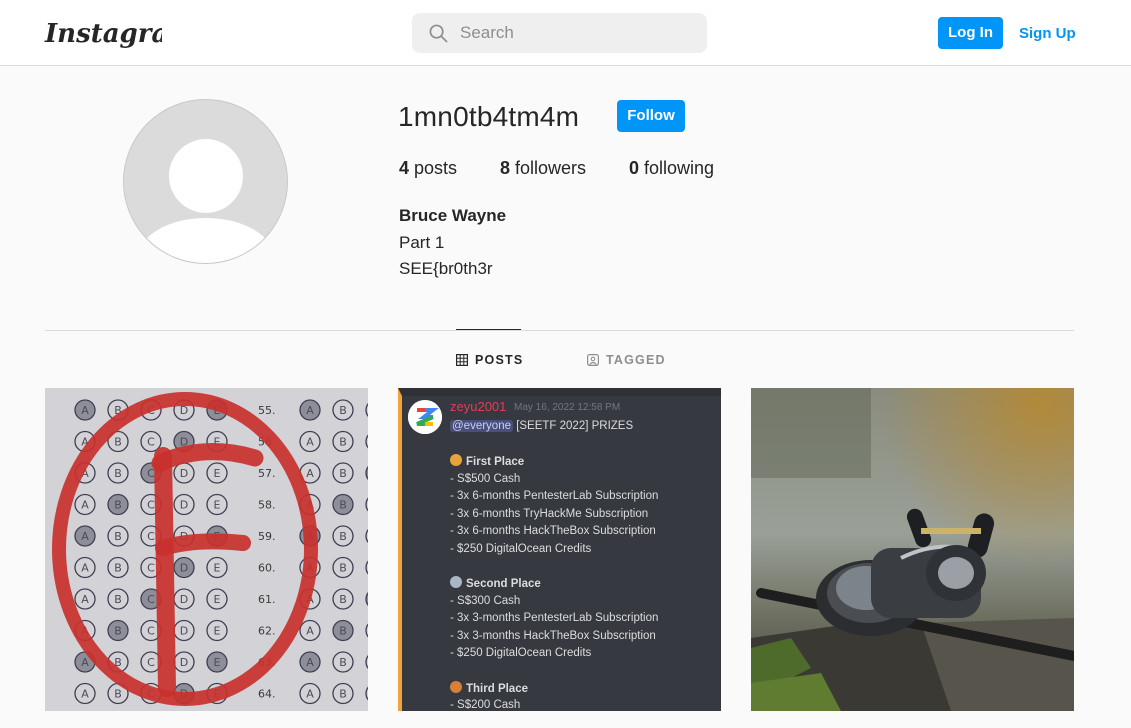  I want to click on tab-posts-label: POSTS, so click(499, 360).